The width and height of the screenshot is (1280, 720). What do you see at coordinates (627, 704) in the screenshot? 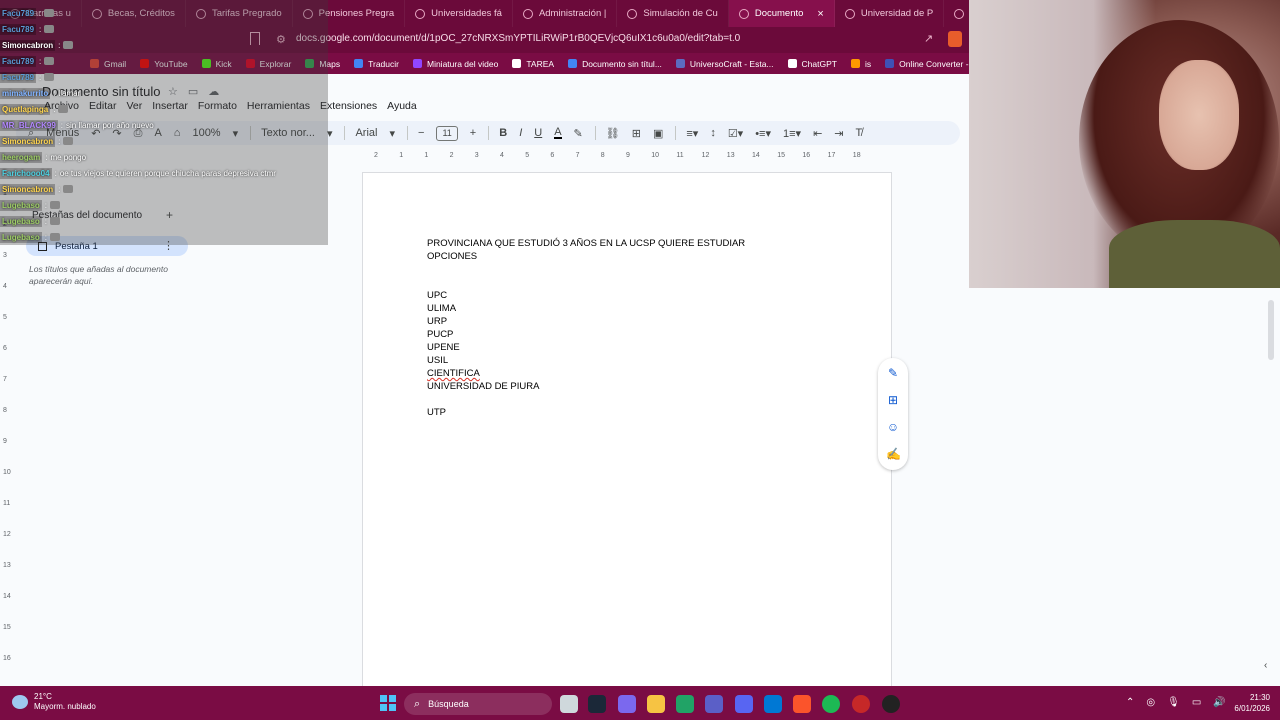
I see `copilot-icon` at bounding box center [627, 704].